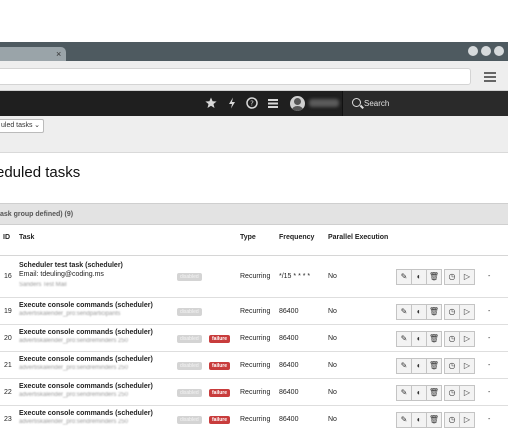  What do you see at coordinates (37, 125) in the screenshot?
I see `chevron-down-icon: ⌄` at bounding box center [37, 125].